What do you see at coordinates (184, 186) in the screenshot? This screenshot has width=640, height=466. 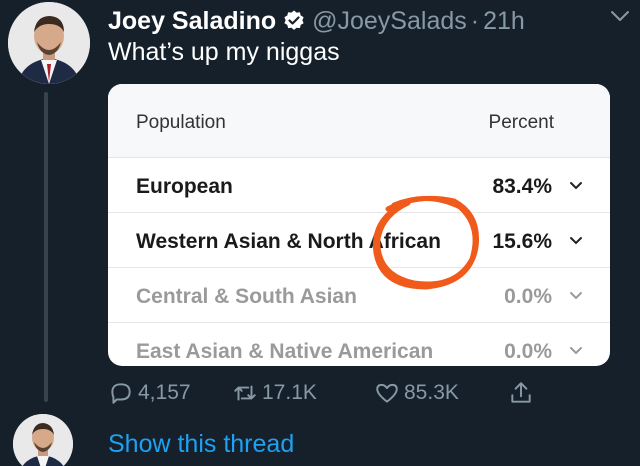 I see `population-label: European` at bounding box center [184, 186].